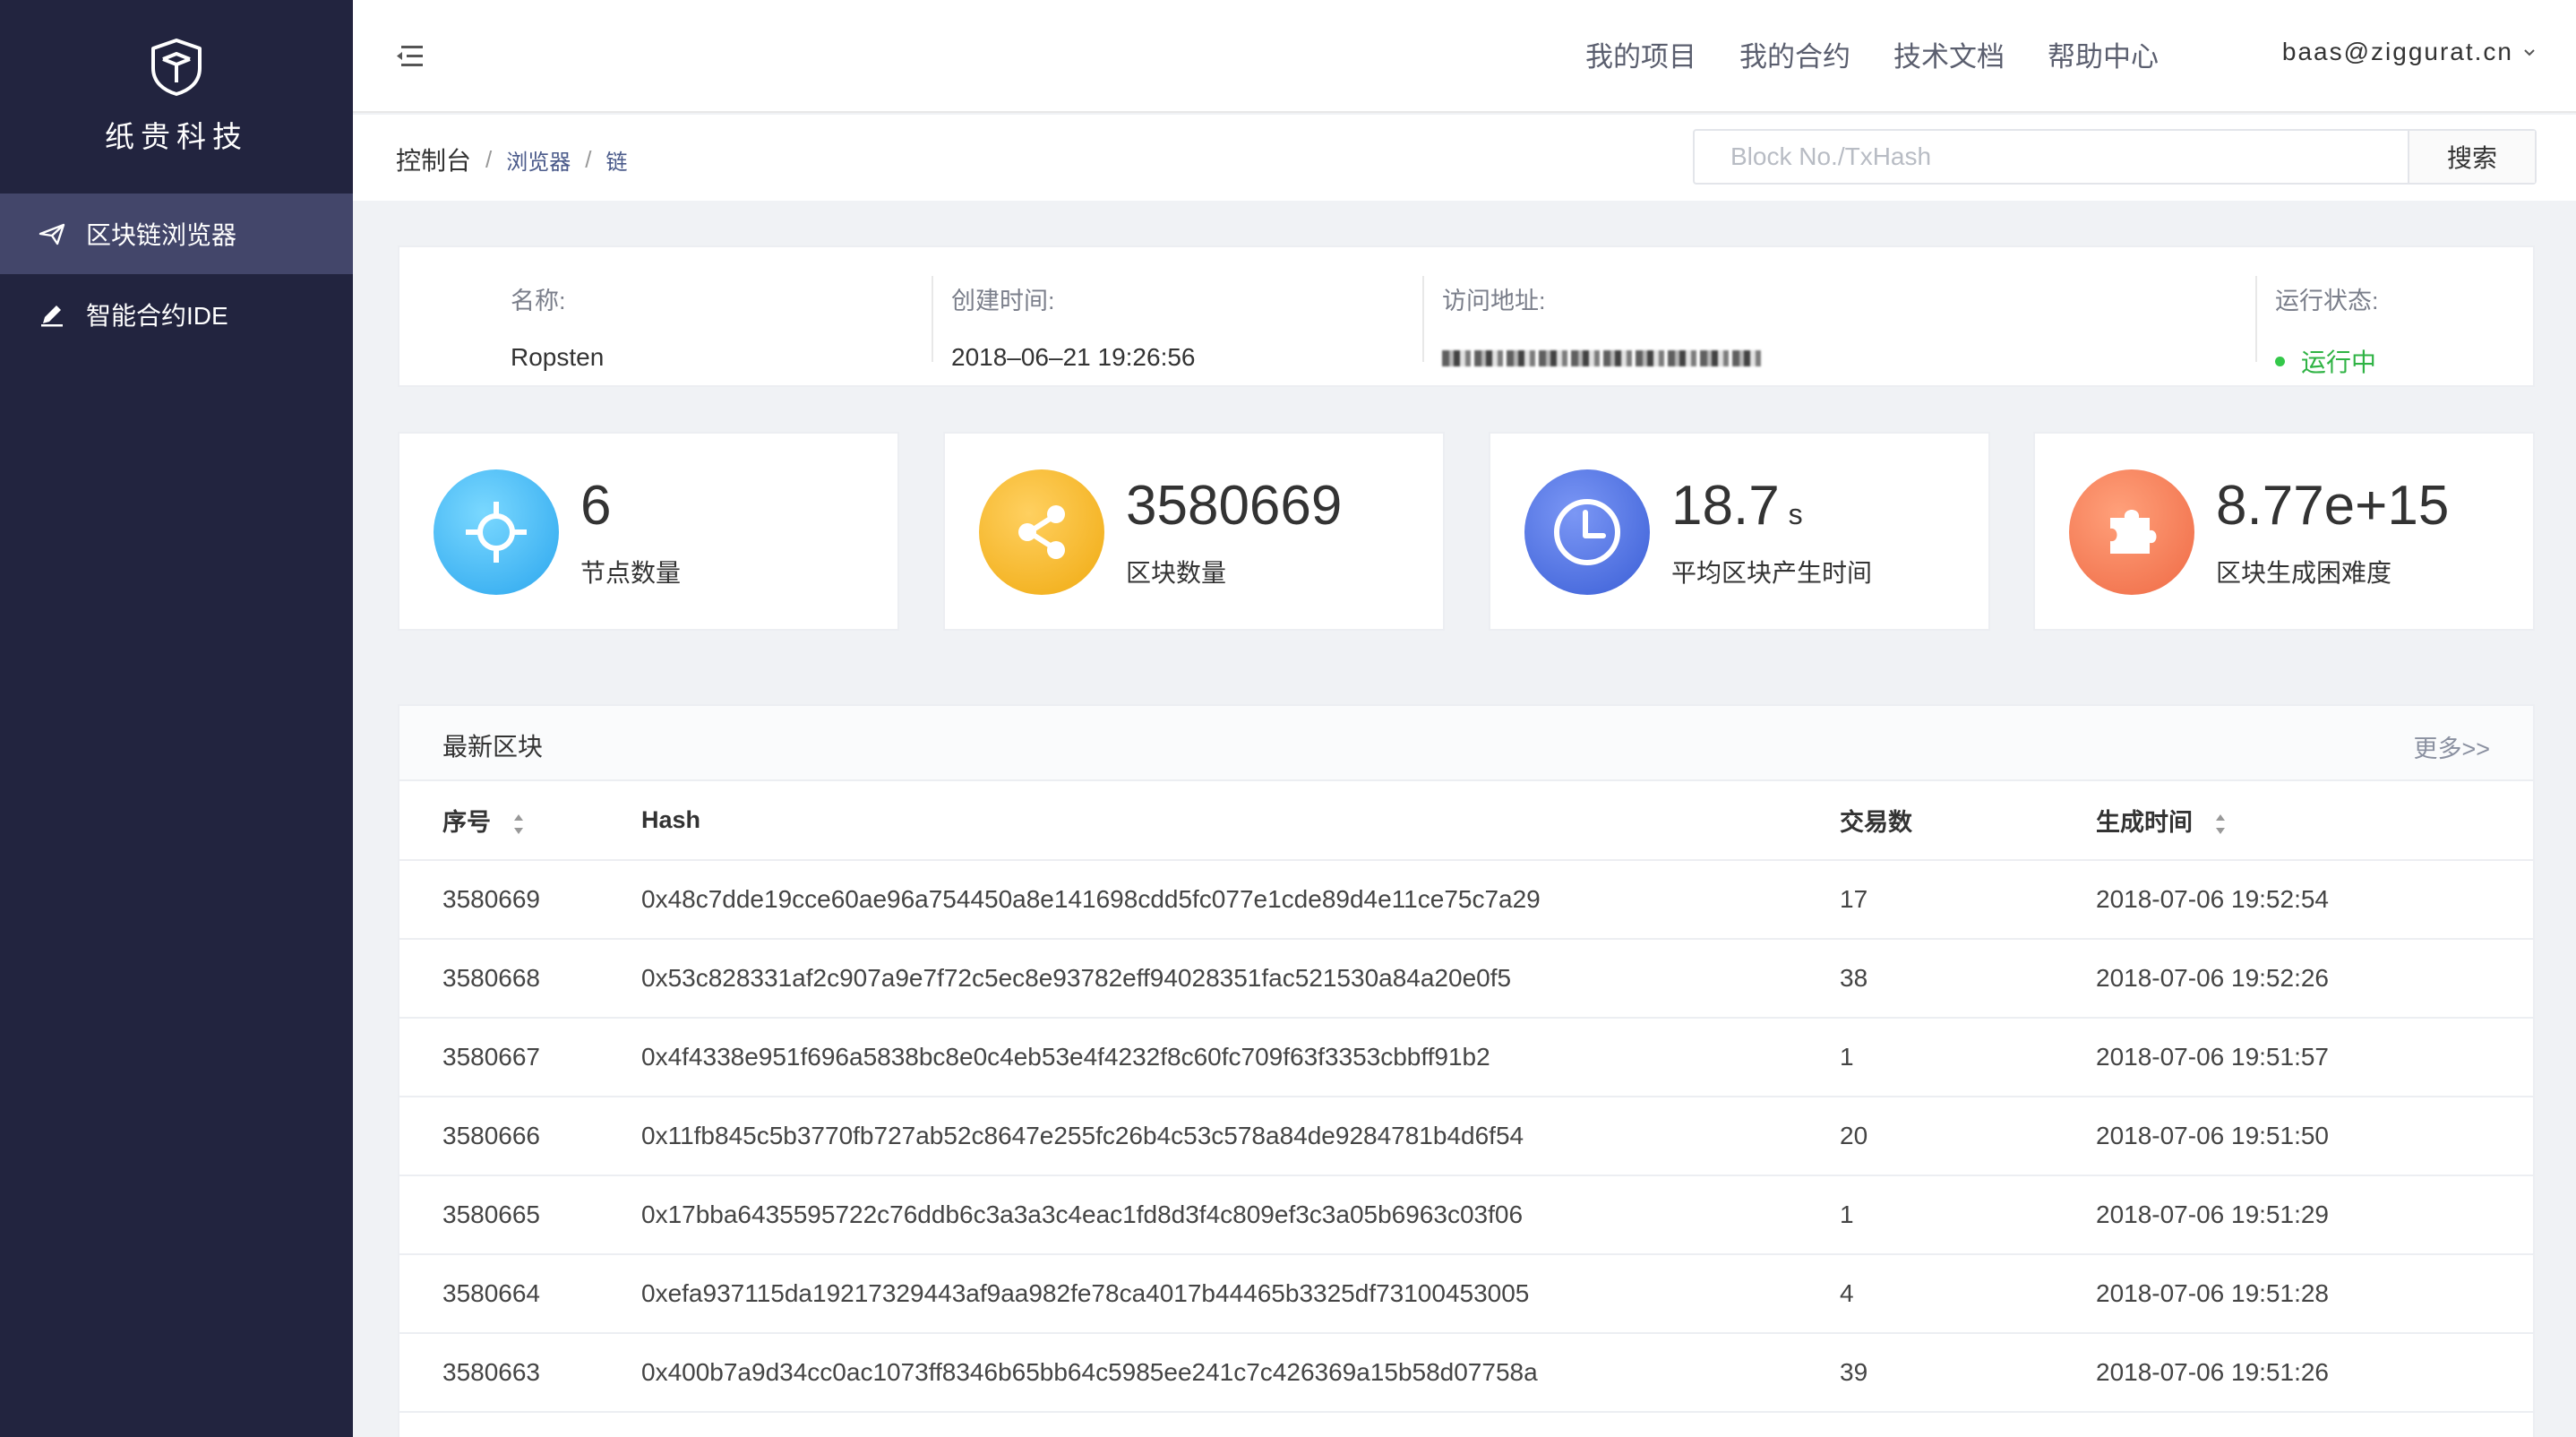 The image size is (2576, 1437). What do you see at coordinates (1772, 573) in the screenshot?
I see `stat-label: 平均区块产生时间` at bounding box center [1772, 573].